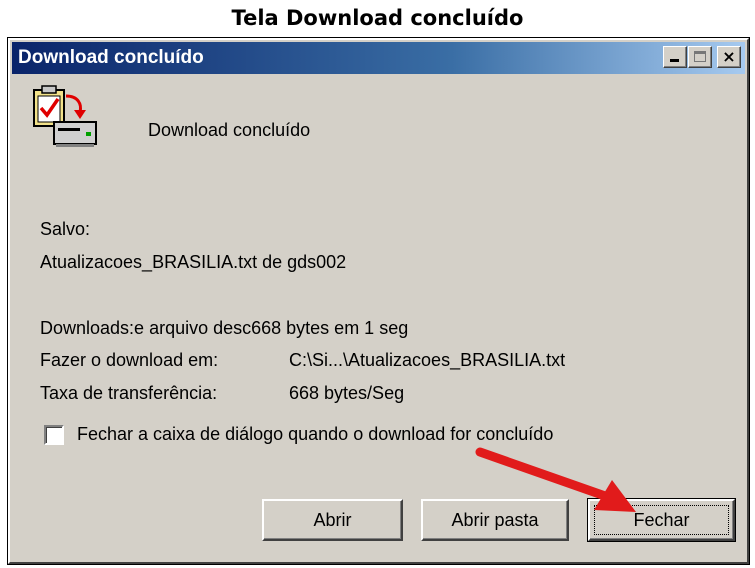 The height and width of the screenshot is (568, 755). Describe the element at coordinates (674, 60) in the screenshot. I see `minimize-icon` at that location.